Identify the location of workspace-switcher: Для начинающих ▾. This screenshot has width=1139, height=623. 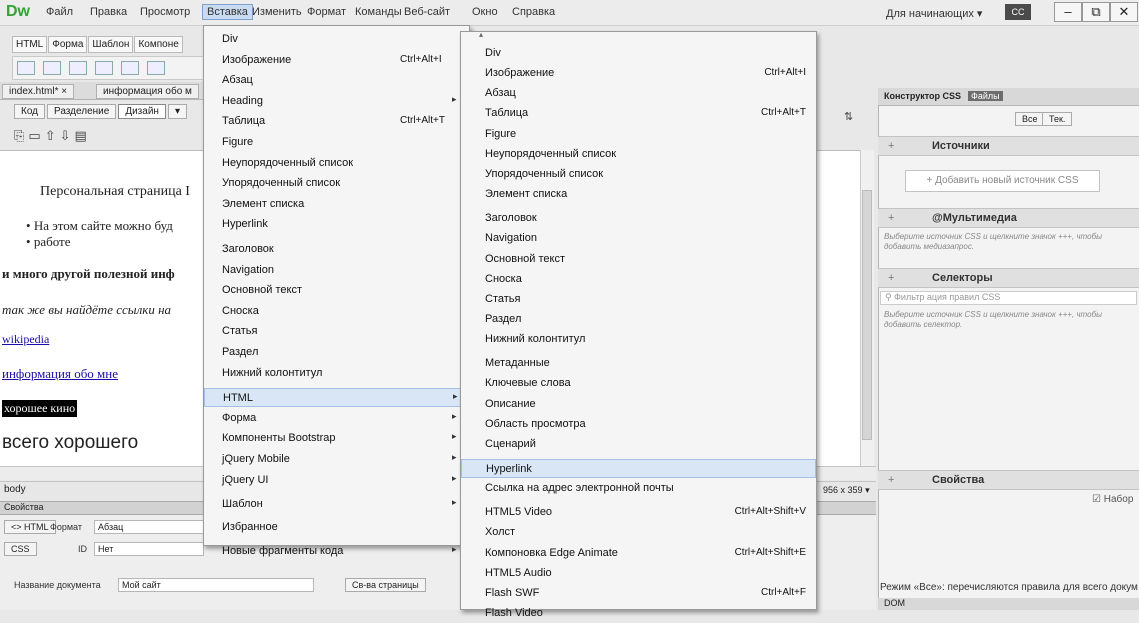
(934, 13).